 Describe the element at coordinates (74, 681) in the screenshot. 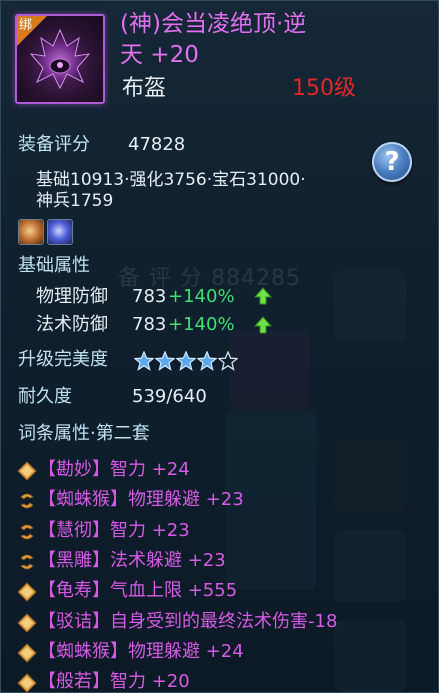

I see `affix-tag: 【般若】` at that location.